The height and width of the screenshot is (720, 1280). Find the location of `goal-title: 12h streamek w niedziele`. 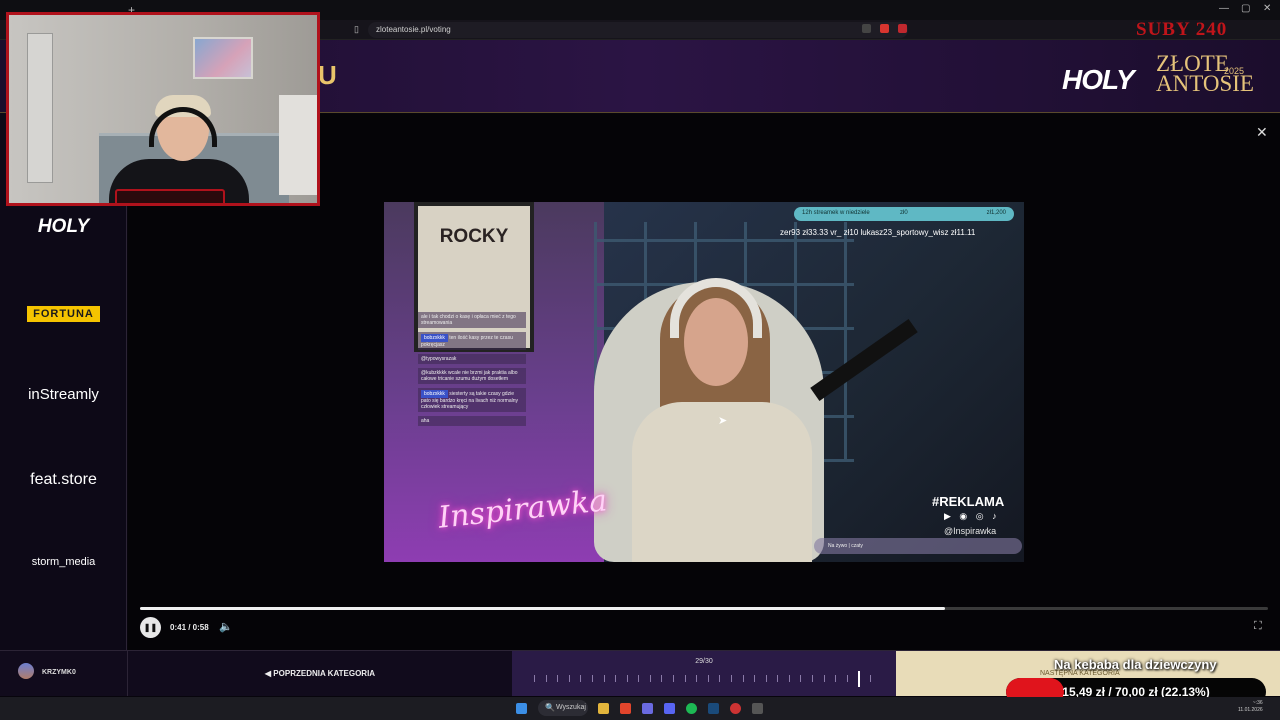

goal-title: 12h streamek w niedziele is located at coordinates (836, 213).